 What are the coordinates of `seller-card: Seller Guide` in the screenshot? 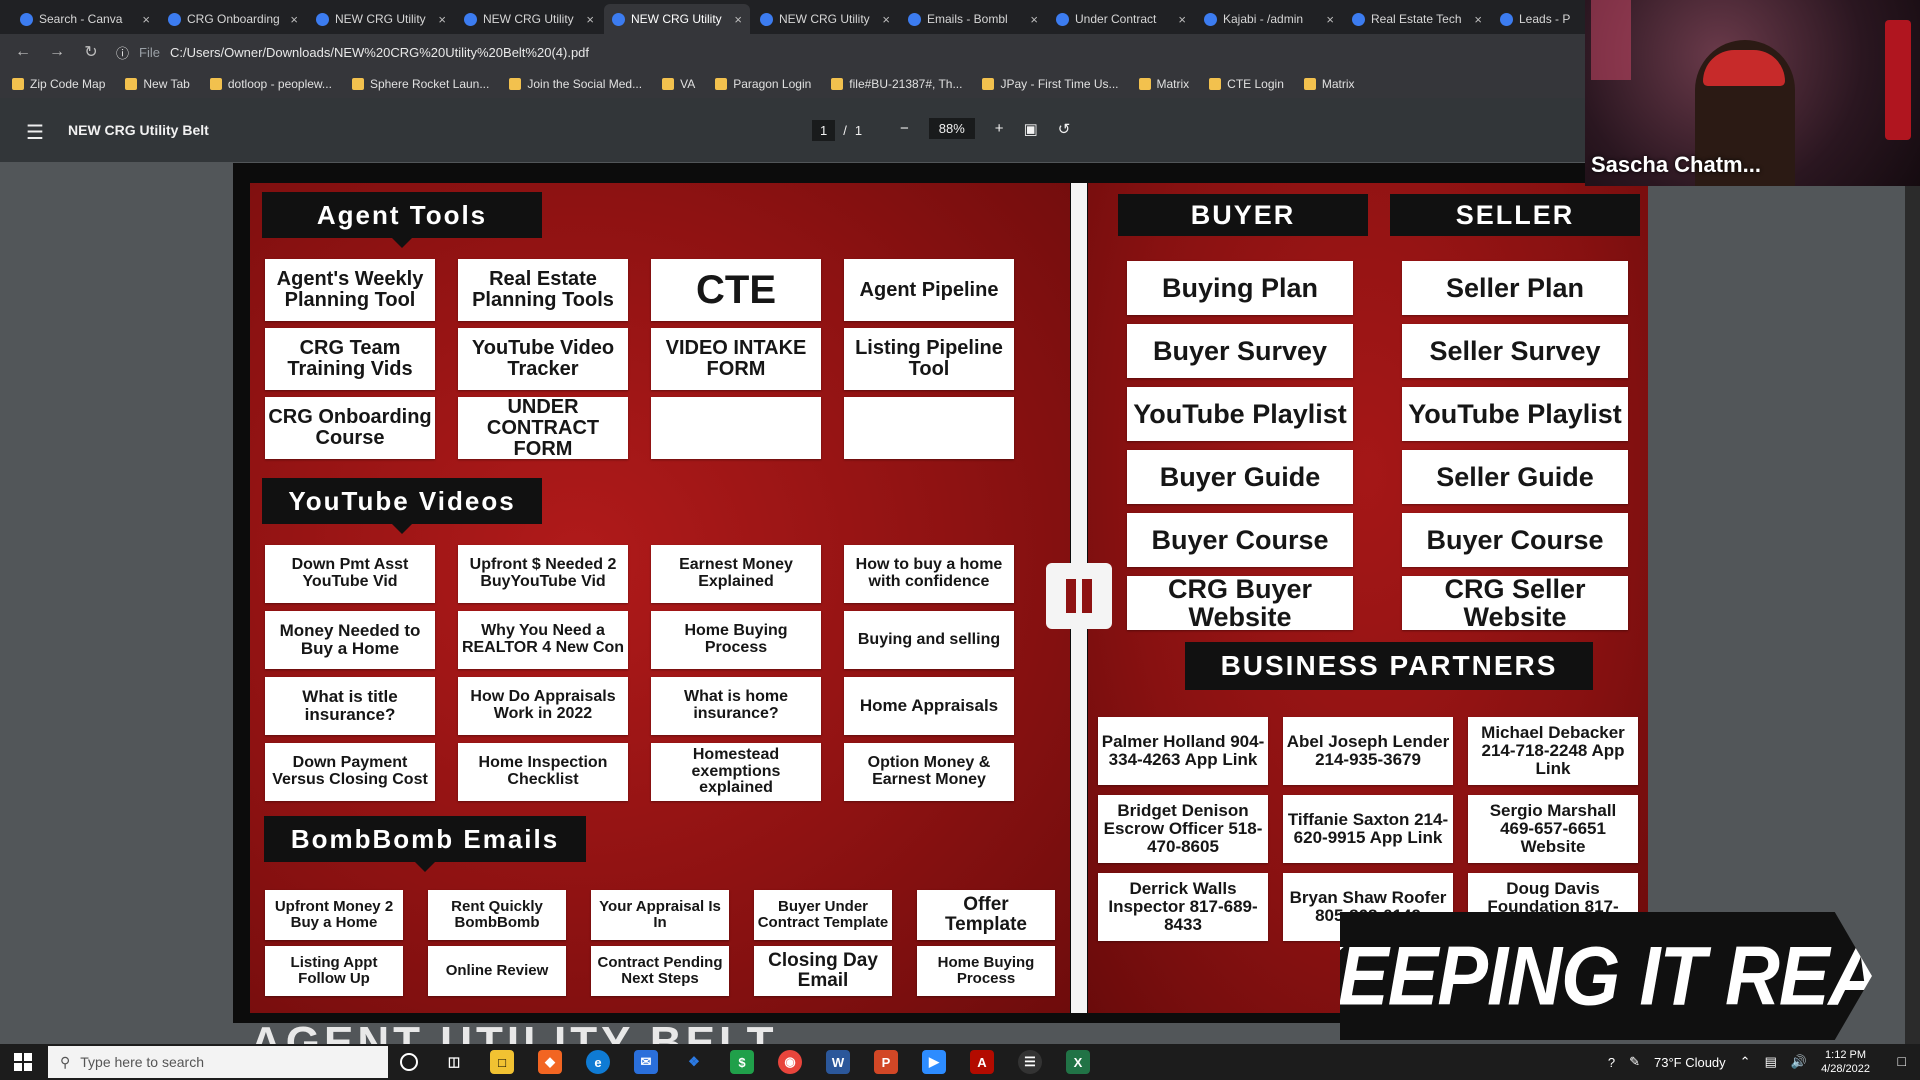 It's located at (1515, 477).